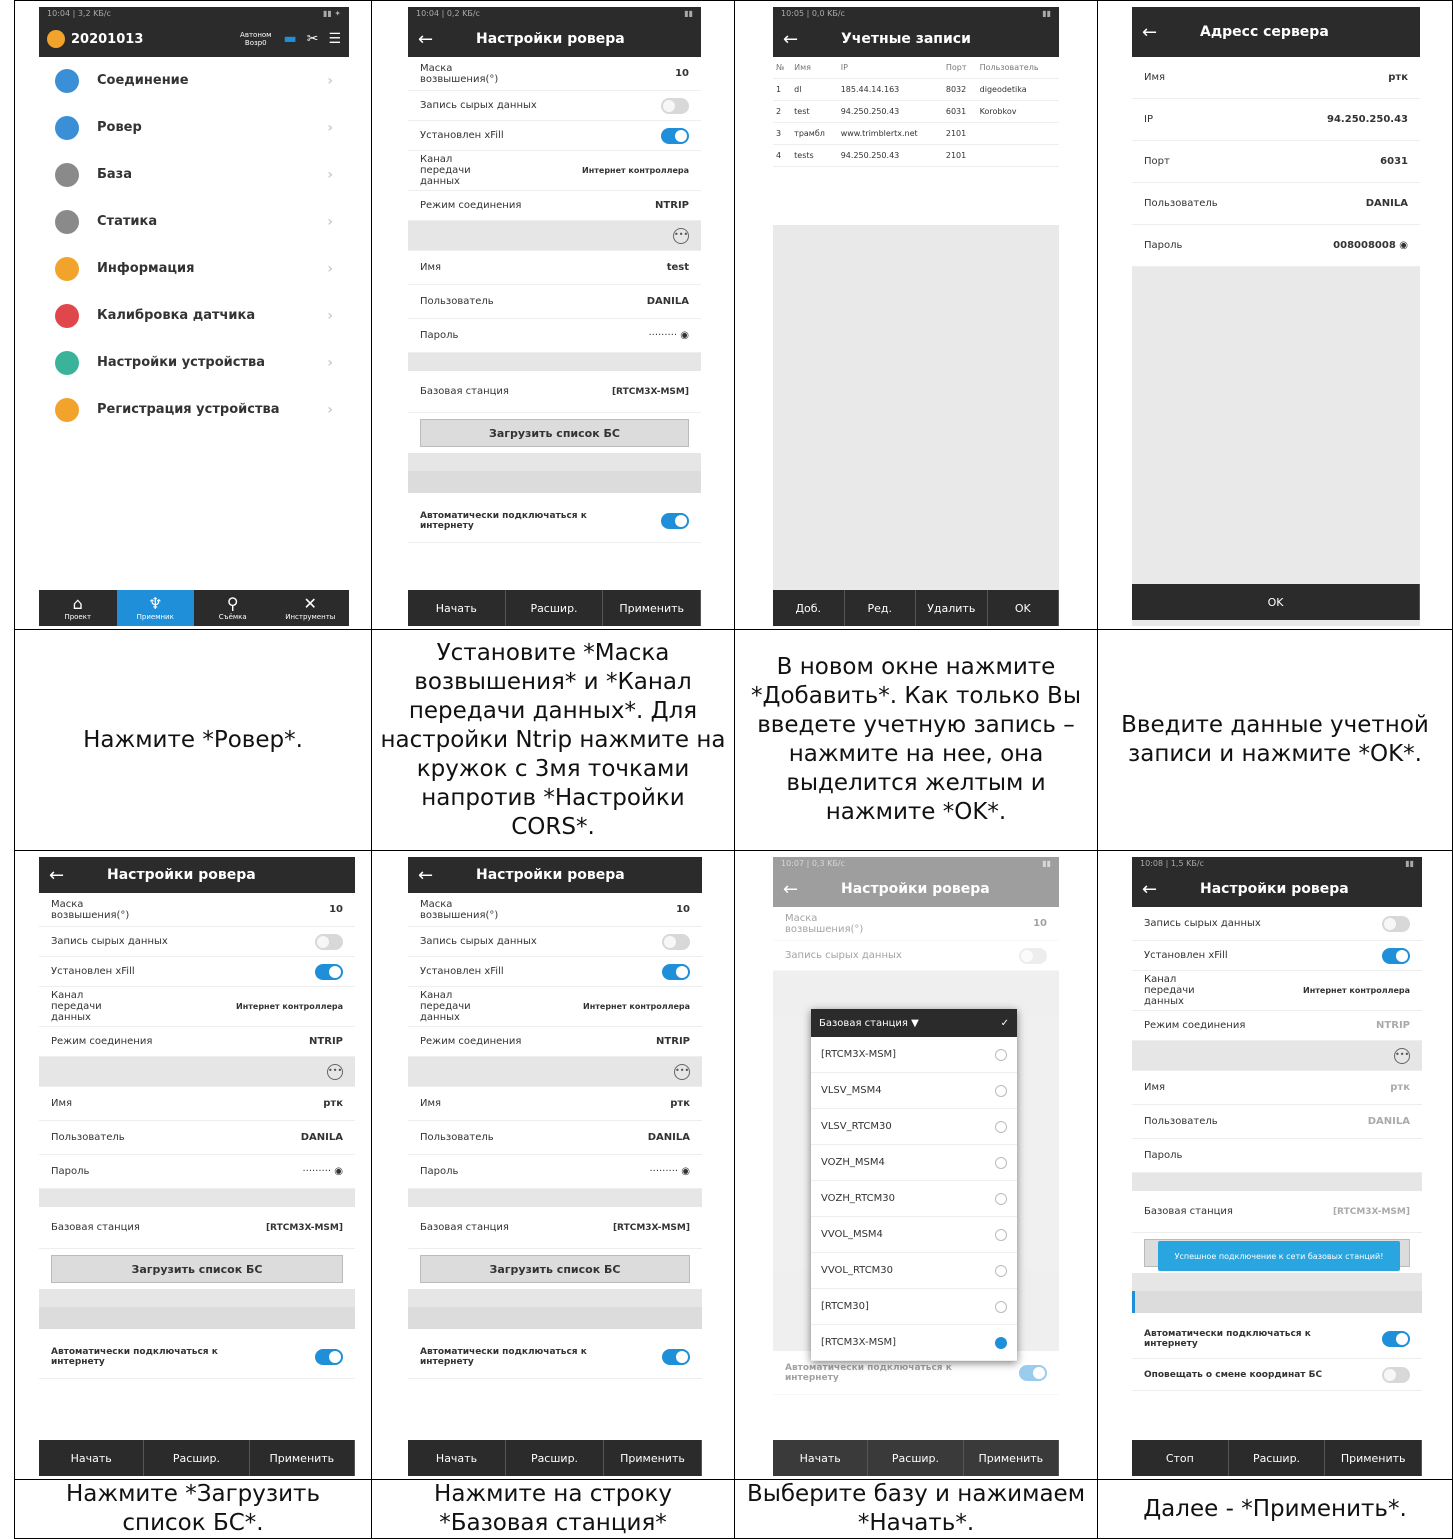 This screenshot has width=1453, height=1539. What do you see at coordinates (194, 315) in the screenshot?
I see `menu-item: Калибровка датчика ›` at bounding box center [194, 315].